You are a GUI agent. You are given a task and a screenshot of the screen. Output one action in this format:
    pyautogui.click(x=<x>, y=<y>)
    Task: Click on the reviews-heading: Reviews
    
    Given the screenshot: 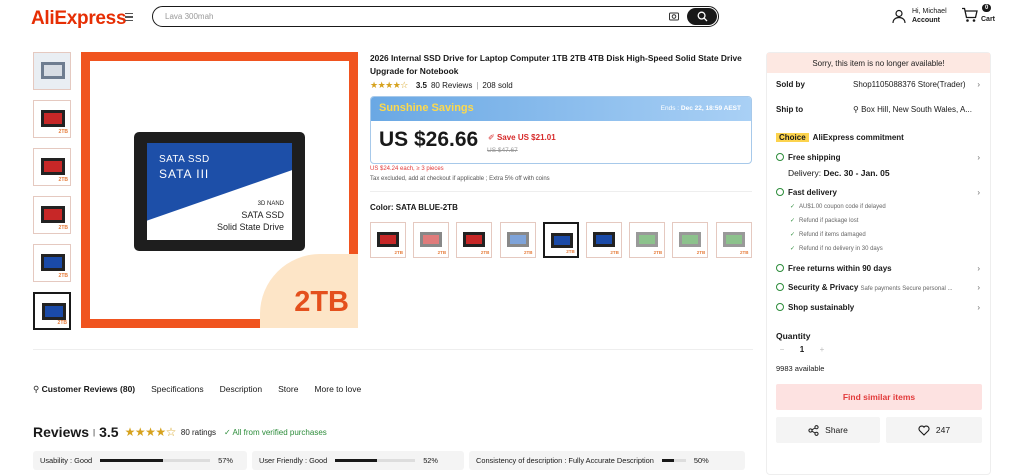 What is the action you would take?
    pyautogui.click(x=61, y=432)
    